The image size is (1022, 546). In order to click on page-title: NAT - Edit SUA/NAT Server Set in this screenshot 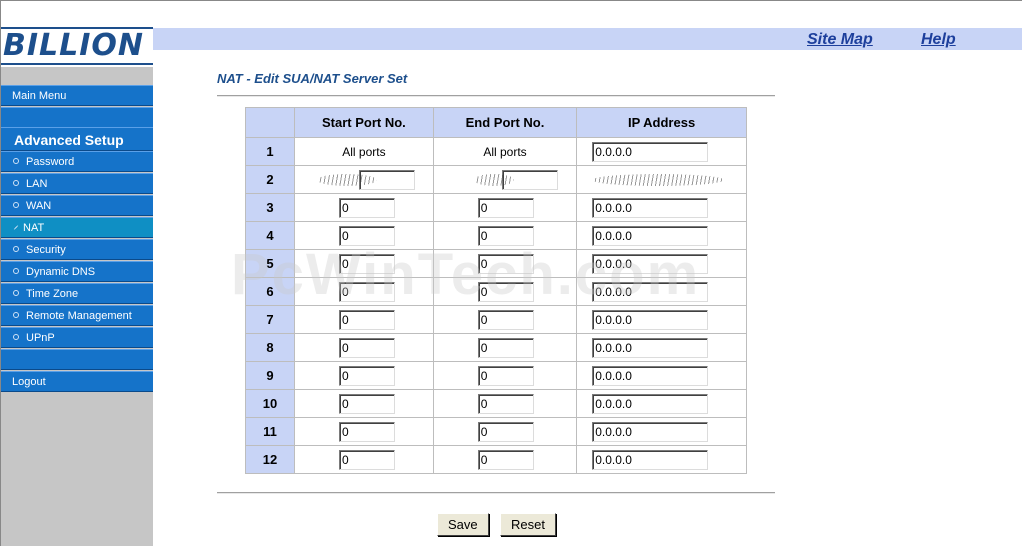, I will do `click(312, 78)`.